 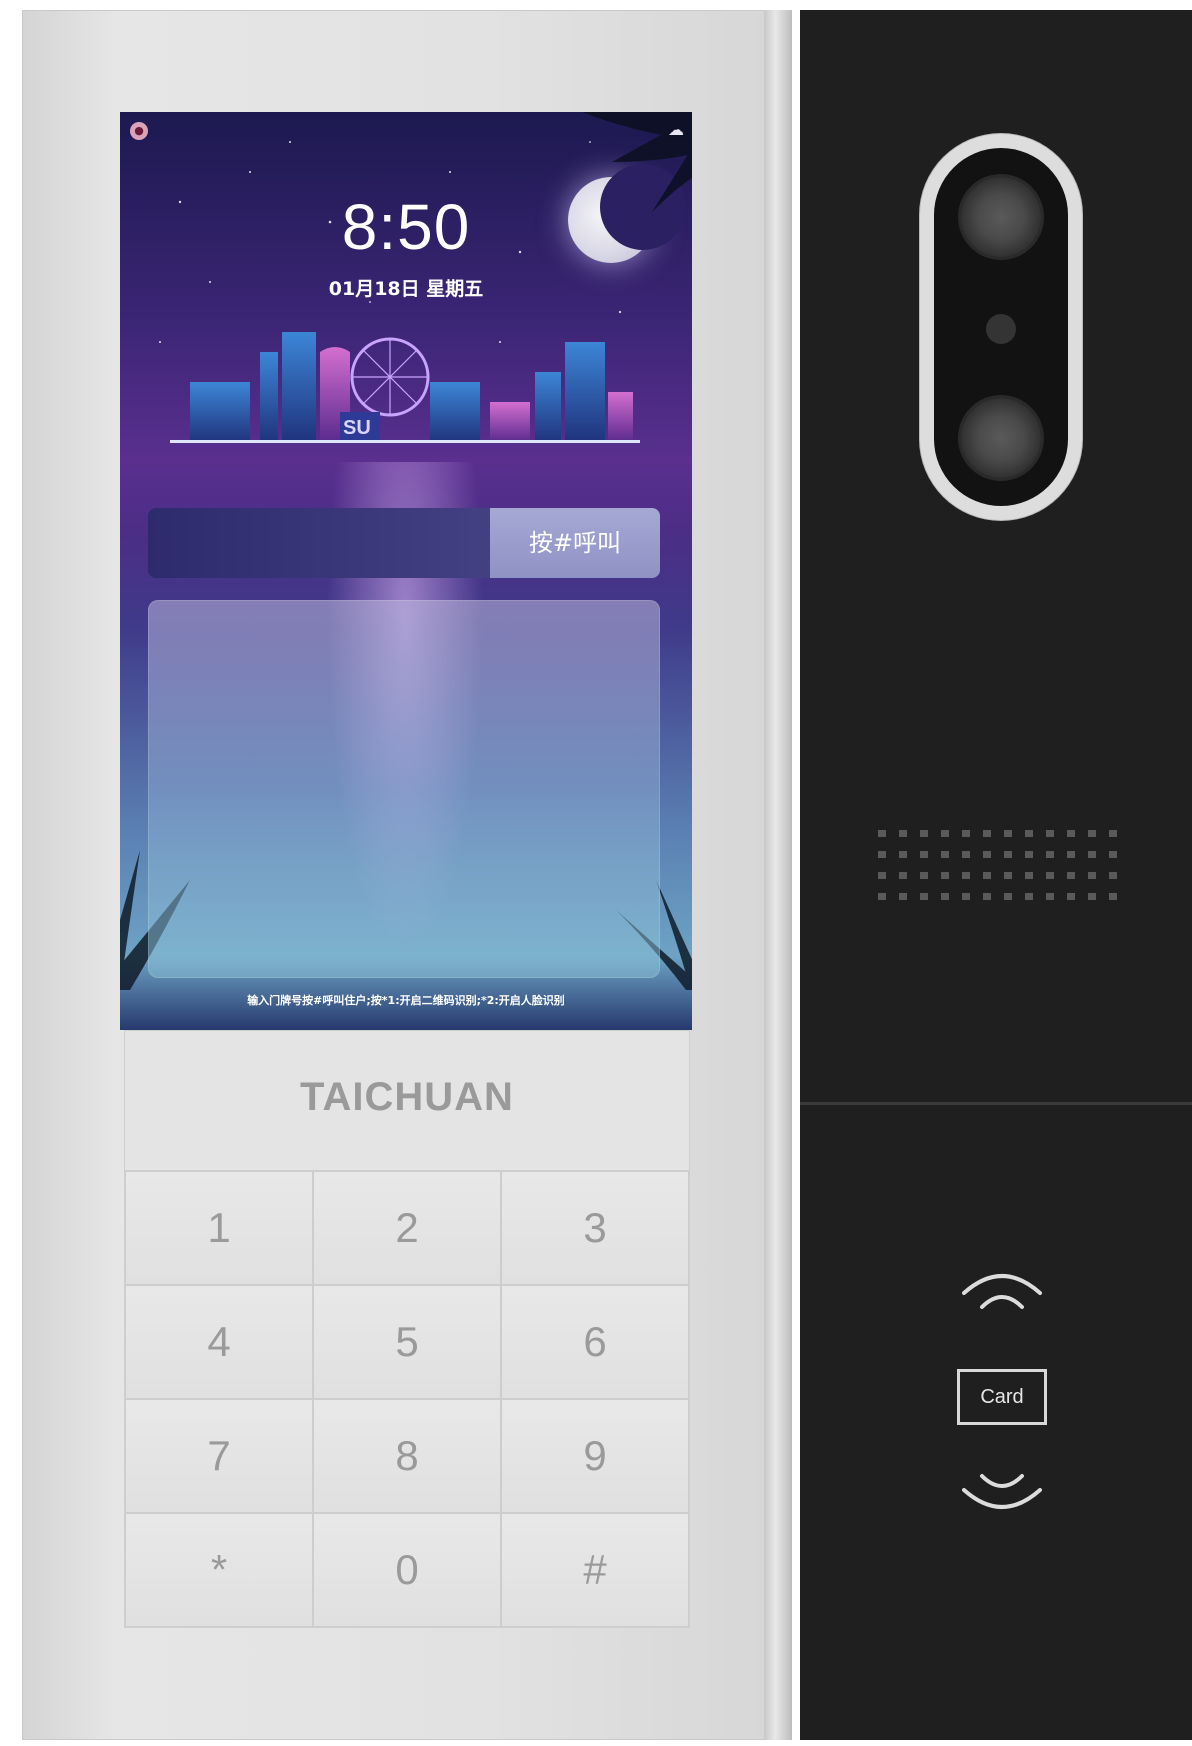 What do you see at coordinates (357, 428) in the screenshot?
I see `skyline-sign: SU` at bounding box center [357, 428].